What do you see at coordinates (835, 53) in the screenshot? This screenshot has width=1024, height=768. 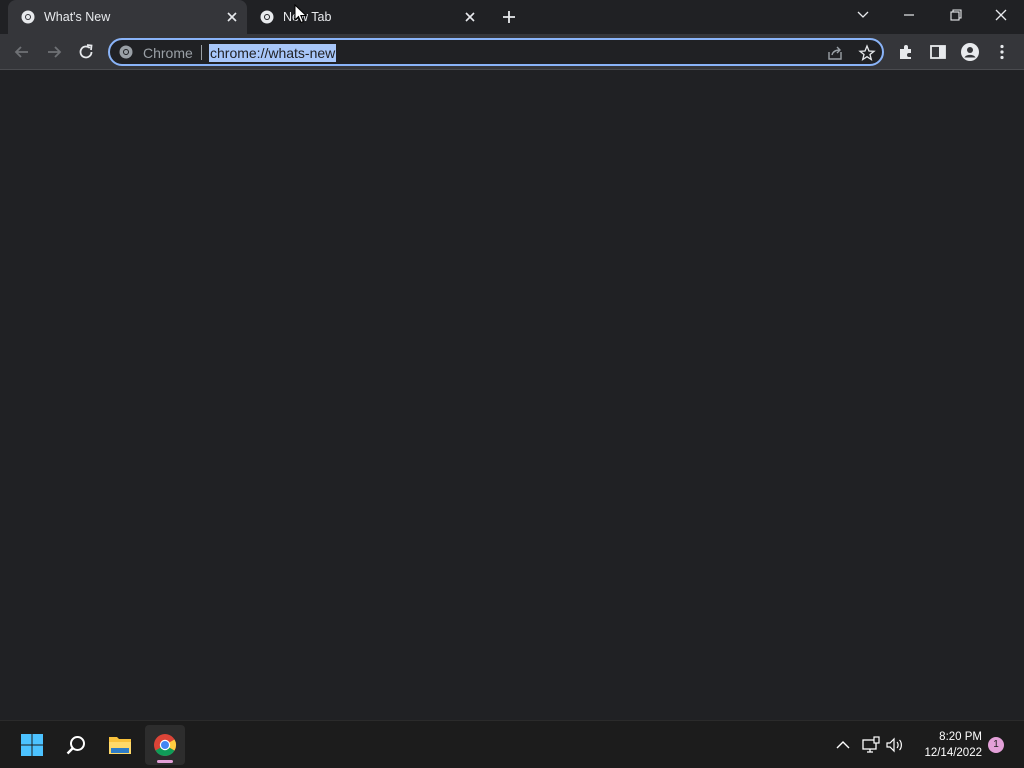 I see `share-icon` at bounding box center [835, 53].